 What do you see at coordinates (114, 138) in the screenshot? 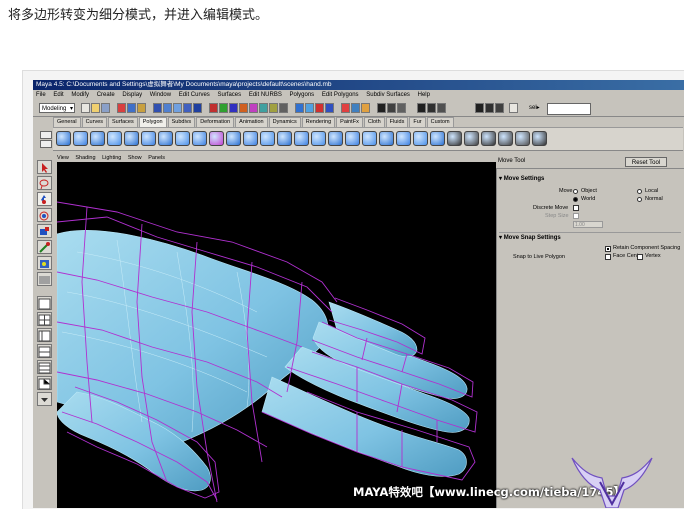
I see `poly-cone-icon` at bounding box center [114, 138].